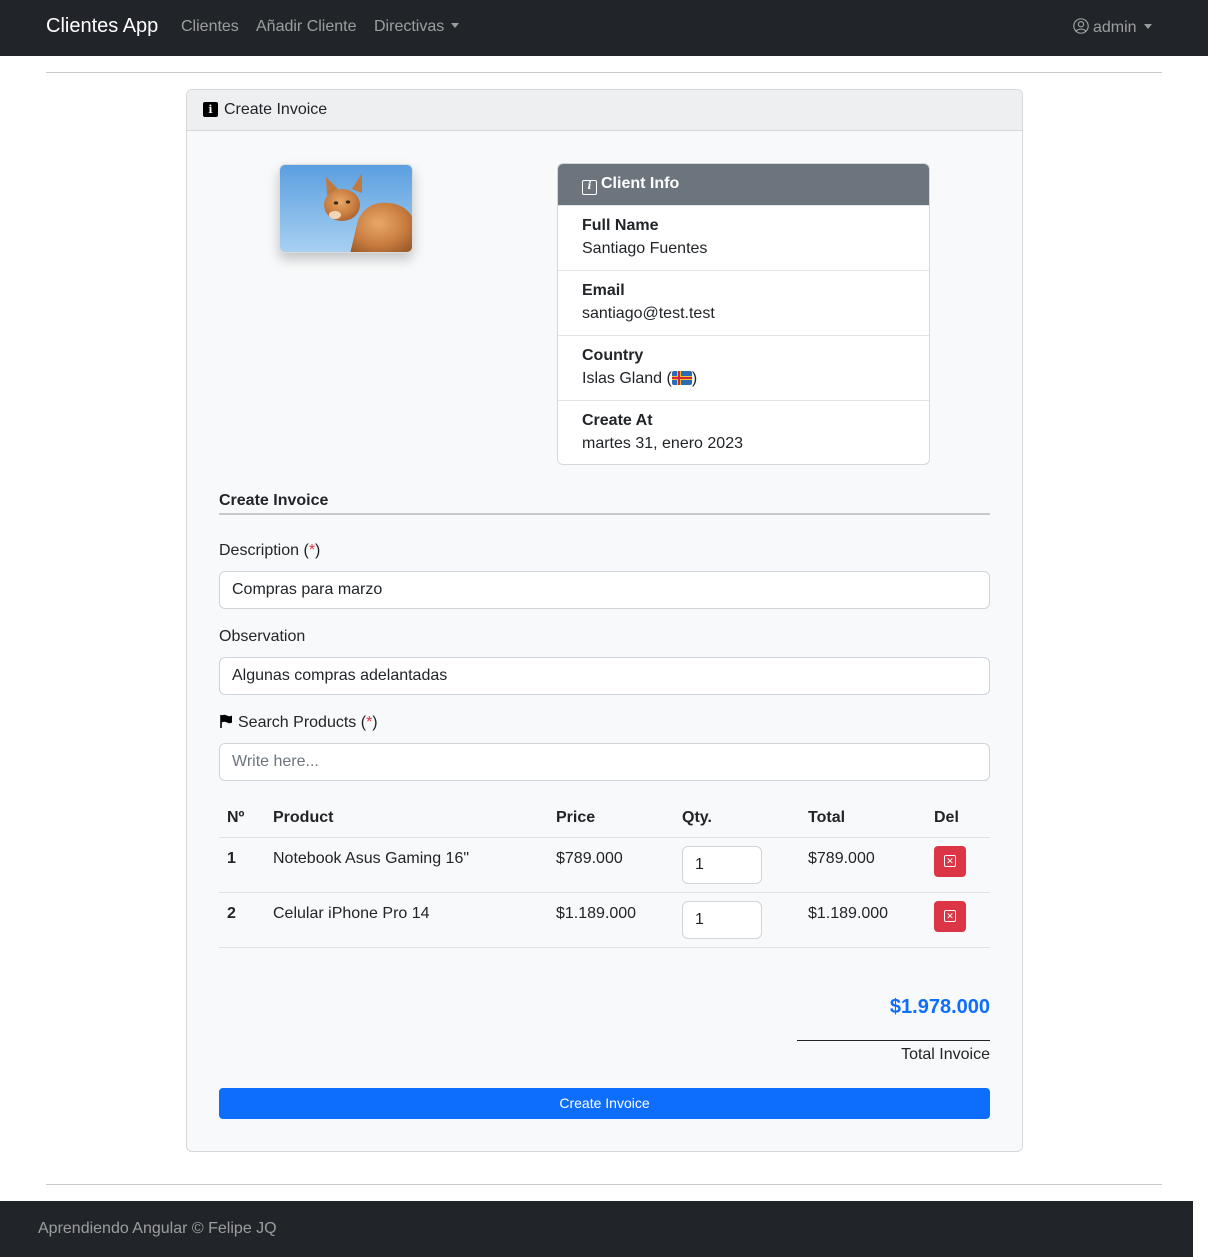 Image resolution: width=1208 pixels, height=1257 pixels. Describe the element at coordinates (841, 858) in the screenshot. I see `row-total: $789.000` at that location.